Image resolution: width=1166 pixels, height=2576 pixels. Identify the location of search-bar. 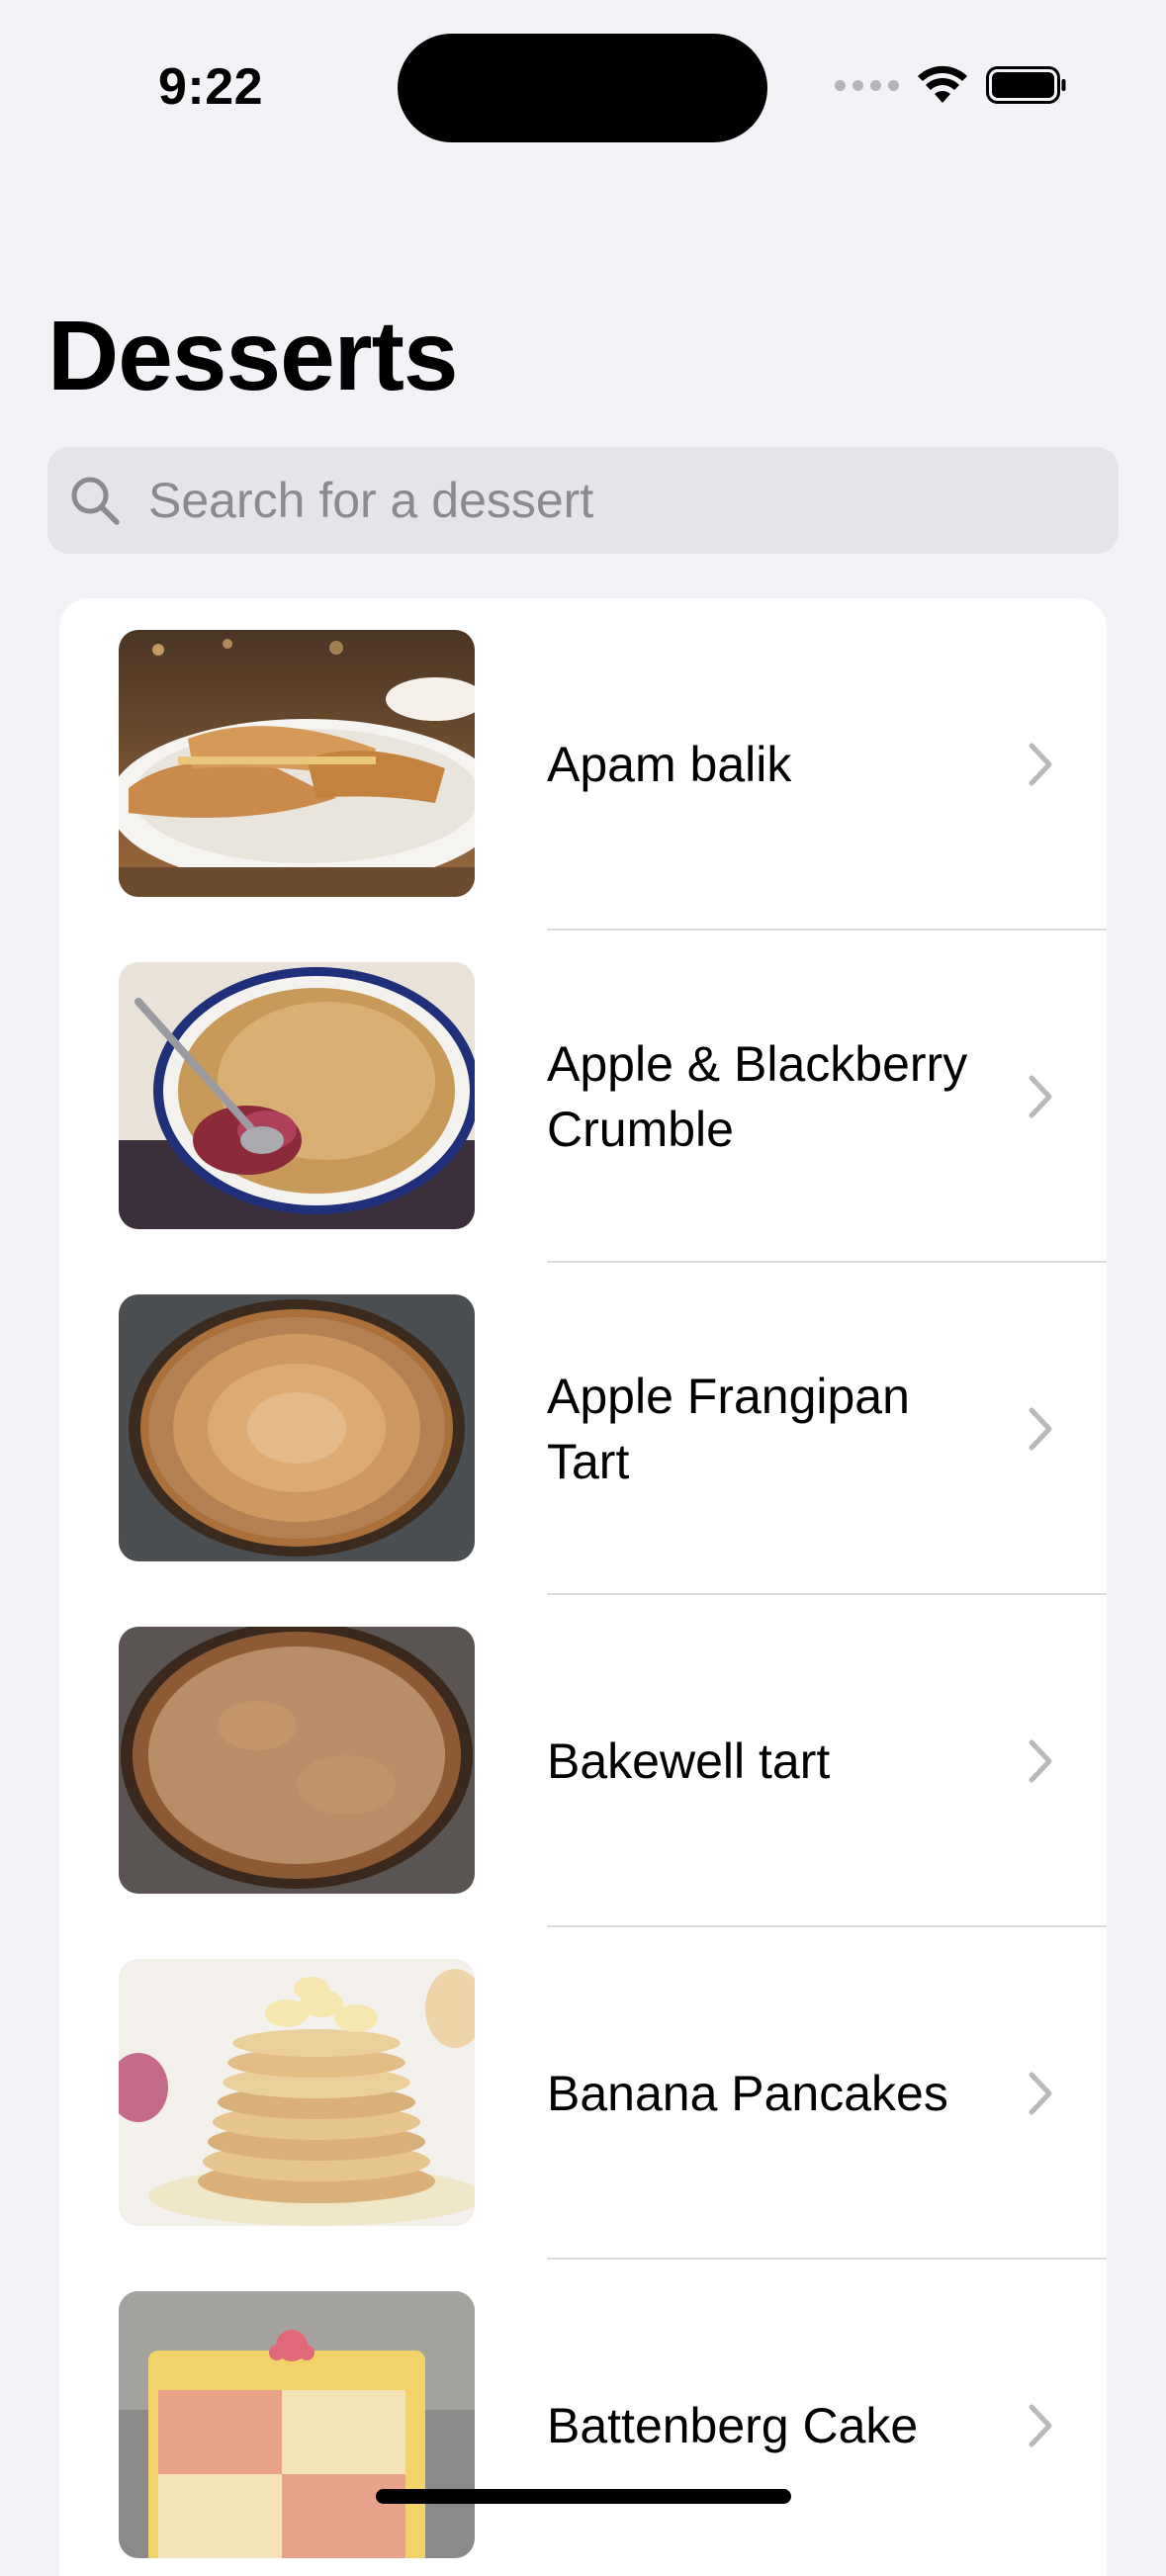
(583, 500).